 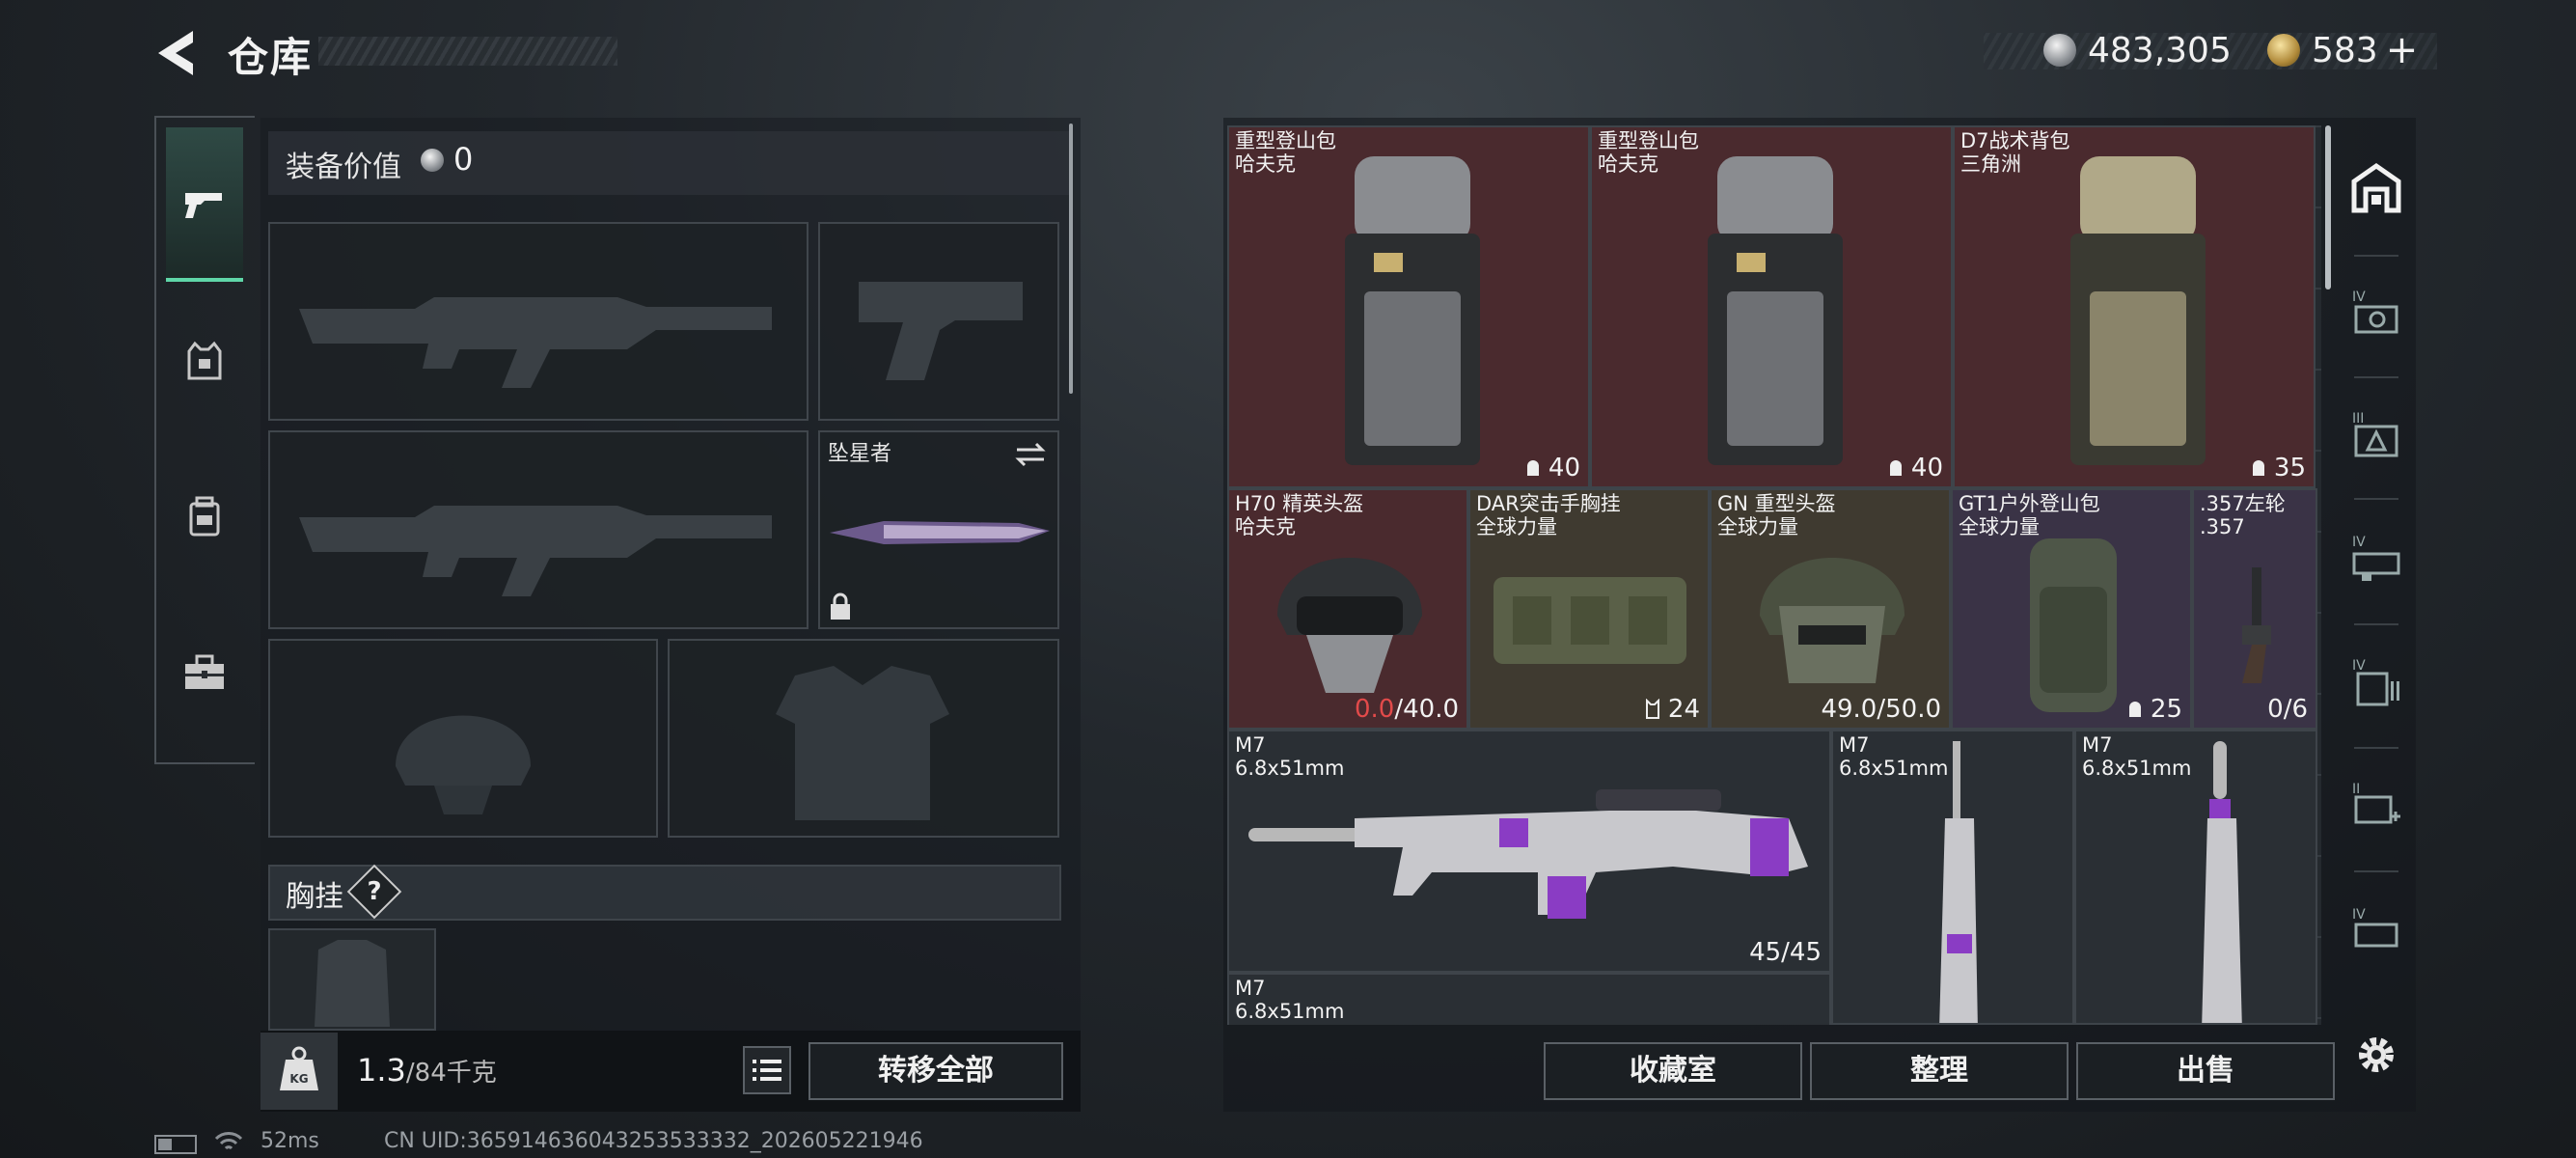 What do you see at coordinates (353, 983) in the screenshot?
I see `chest-rig-silhouette-icon` at bounding box center [353, 983].